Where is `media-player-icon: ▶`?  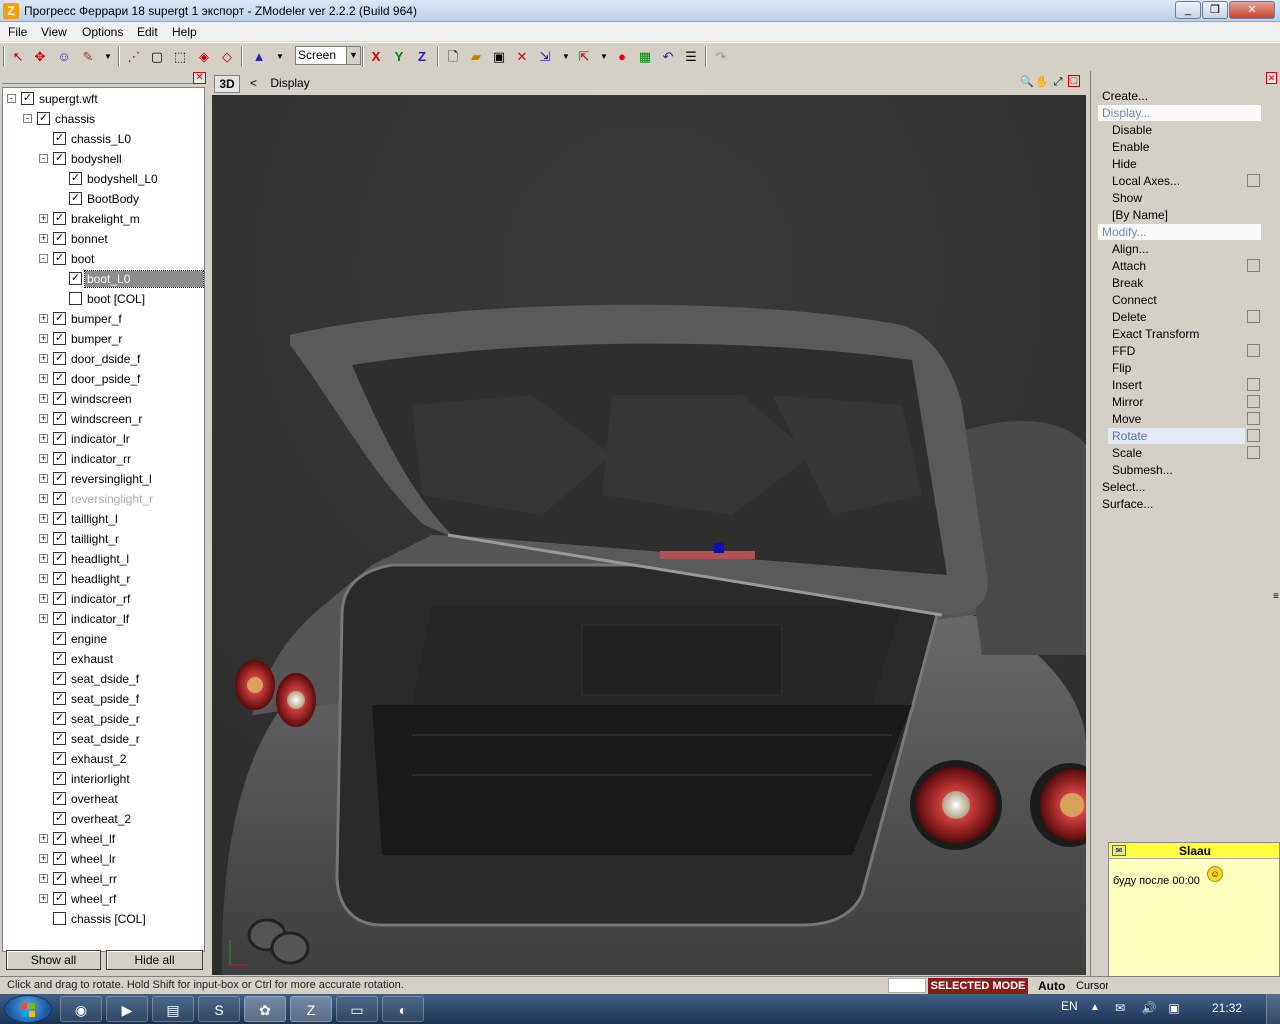 media-player-icon: ▶ is located at coordinates (127, 1009).